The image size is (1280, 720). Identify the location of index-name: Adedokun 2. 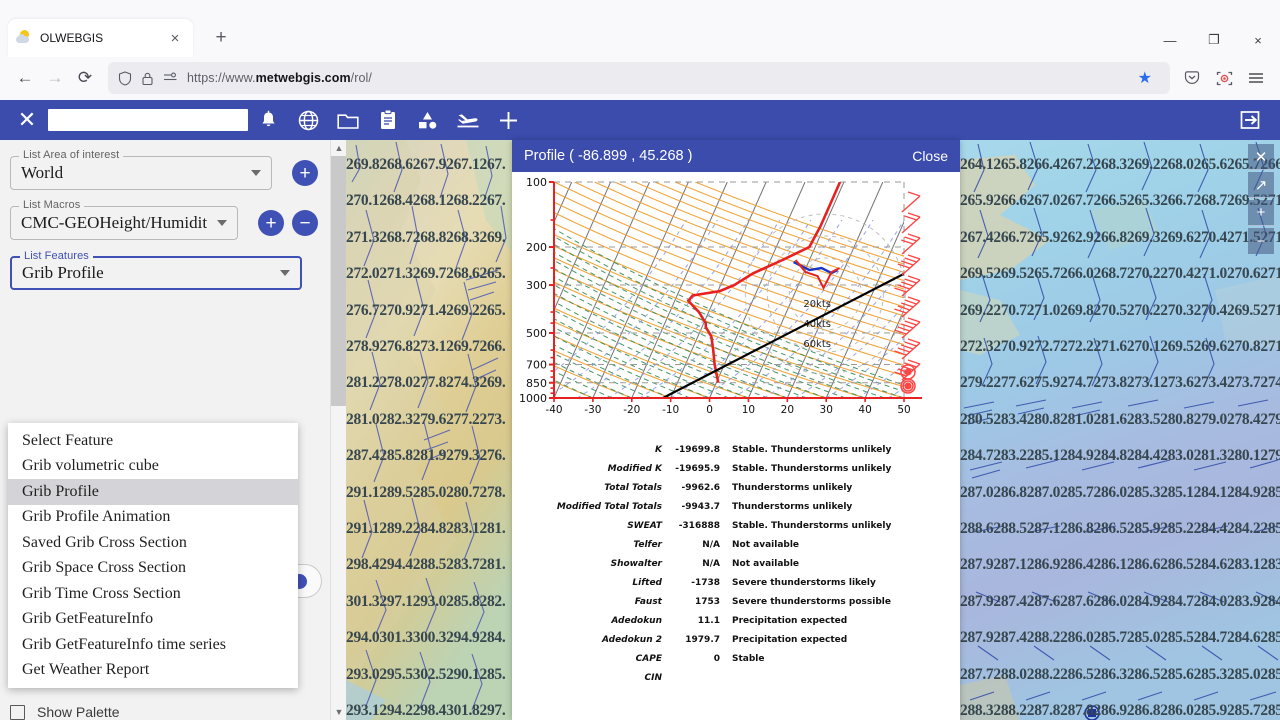
(631, 639).